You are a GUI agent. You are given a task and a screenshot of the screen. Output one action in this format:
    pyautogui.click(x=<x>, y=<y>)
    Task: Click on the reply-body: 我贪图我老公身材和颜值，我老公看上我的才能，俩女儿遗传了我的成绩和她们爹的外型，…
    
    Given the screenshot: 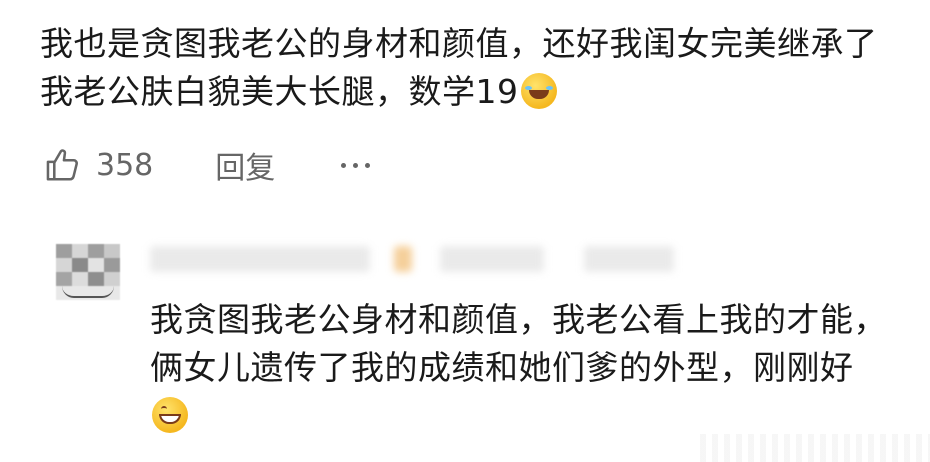 What is the action you would take?
    pyautogui.click(x=518, y=343)
    